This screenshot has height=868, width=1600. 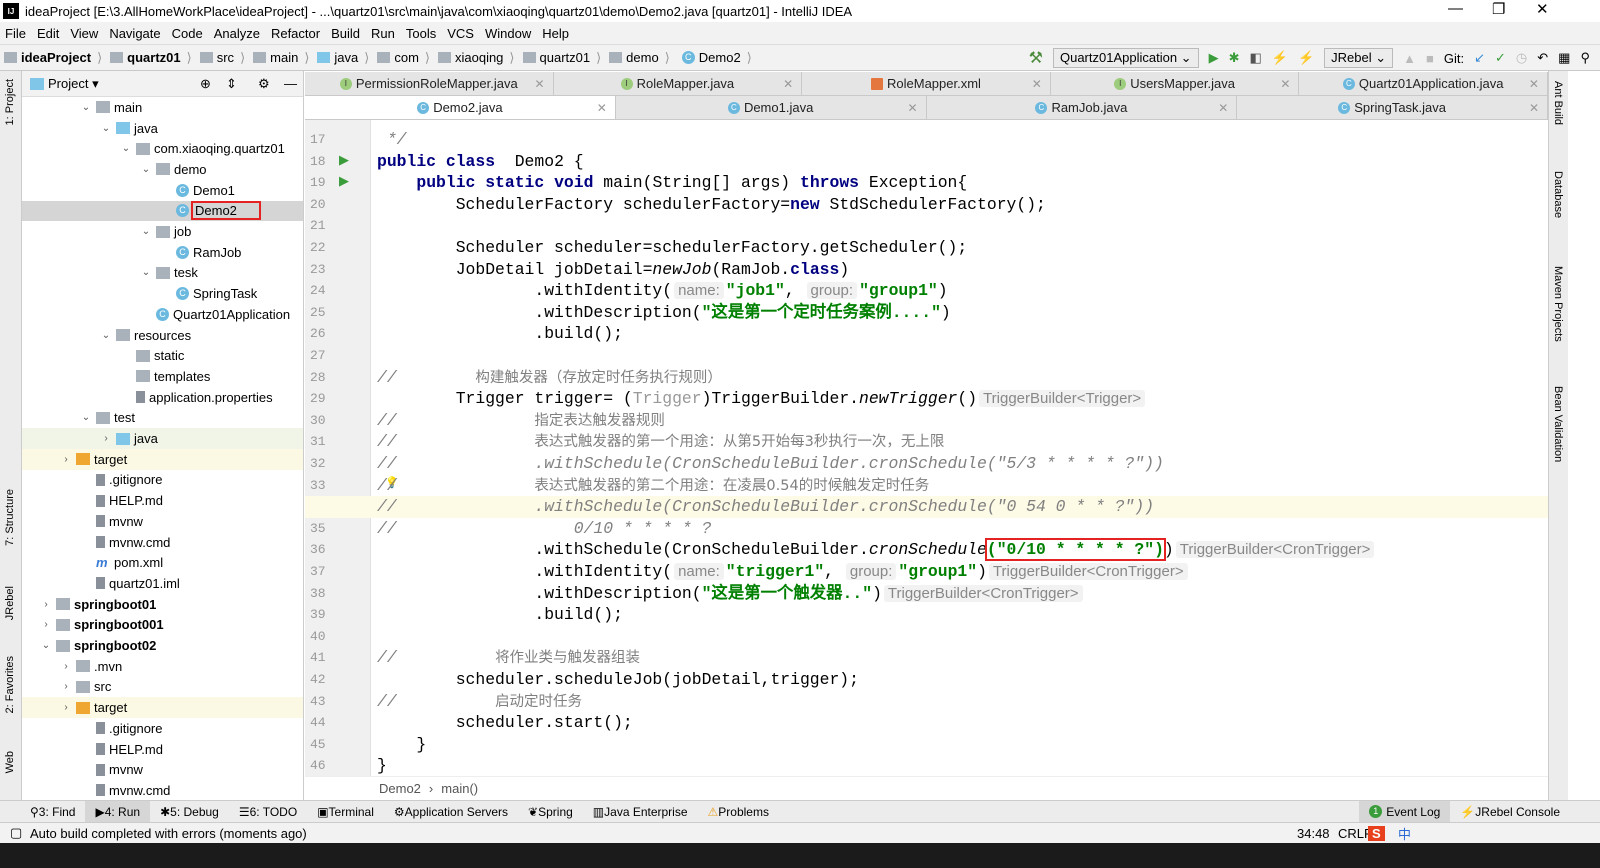 What do you see at coordinates (10, 762) in the screenshot?
I see `web-tool-tab: Web` at bounding box center [10, 762].